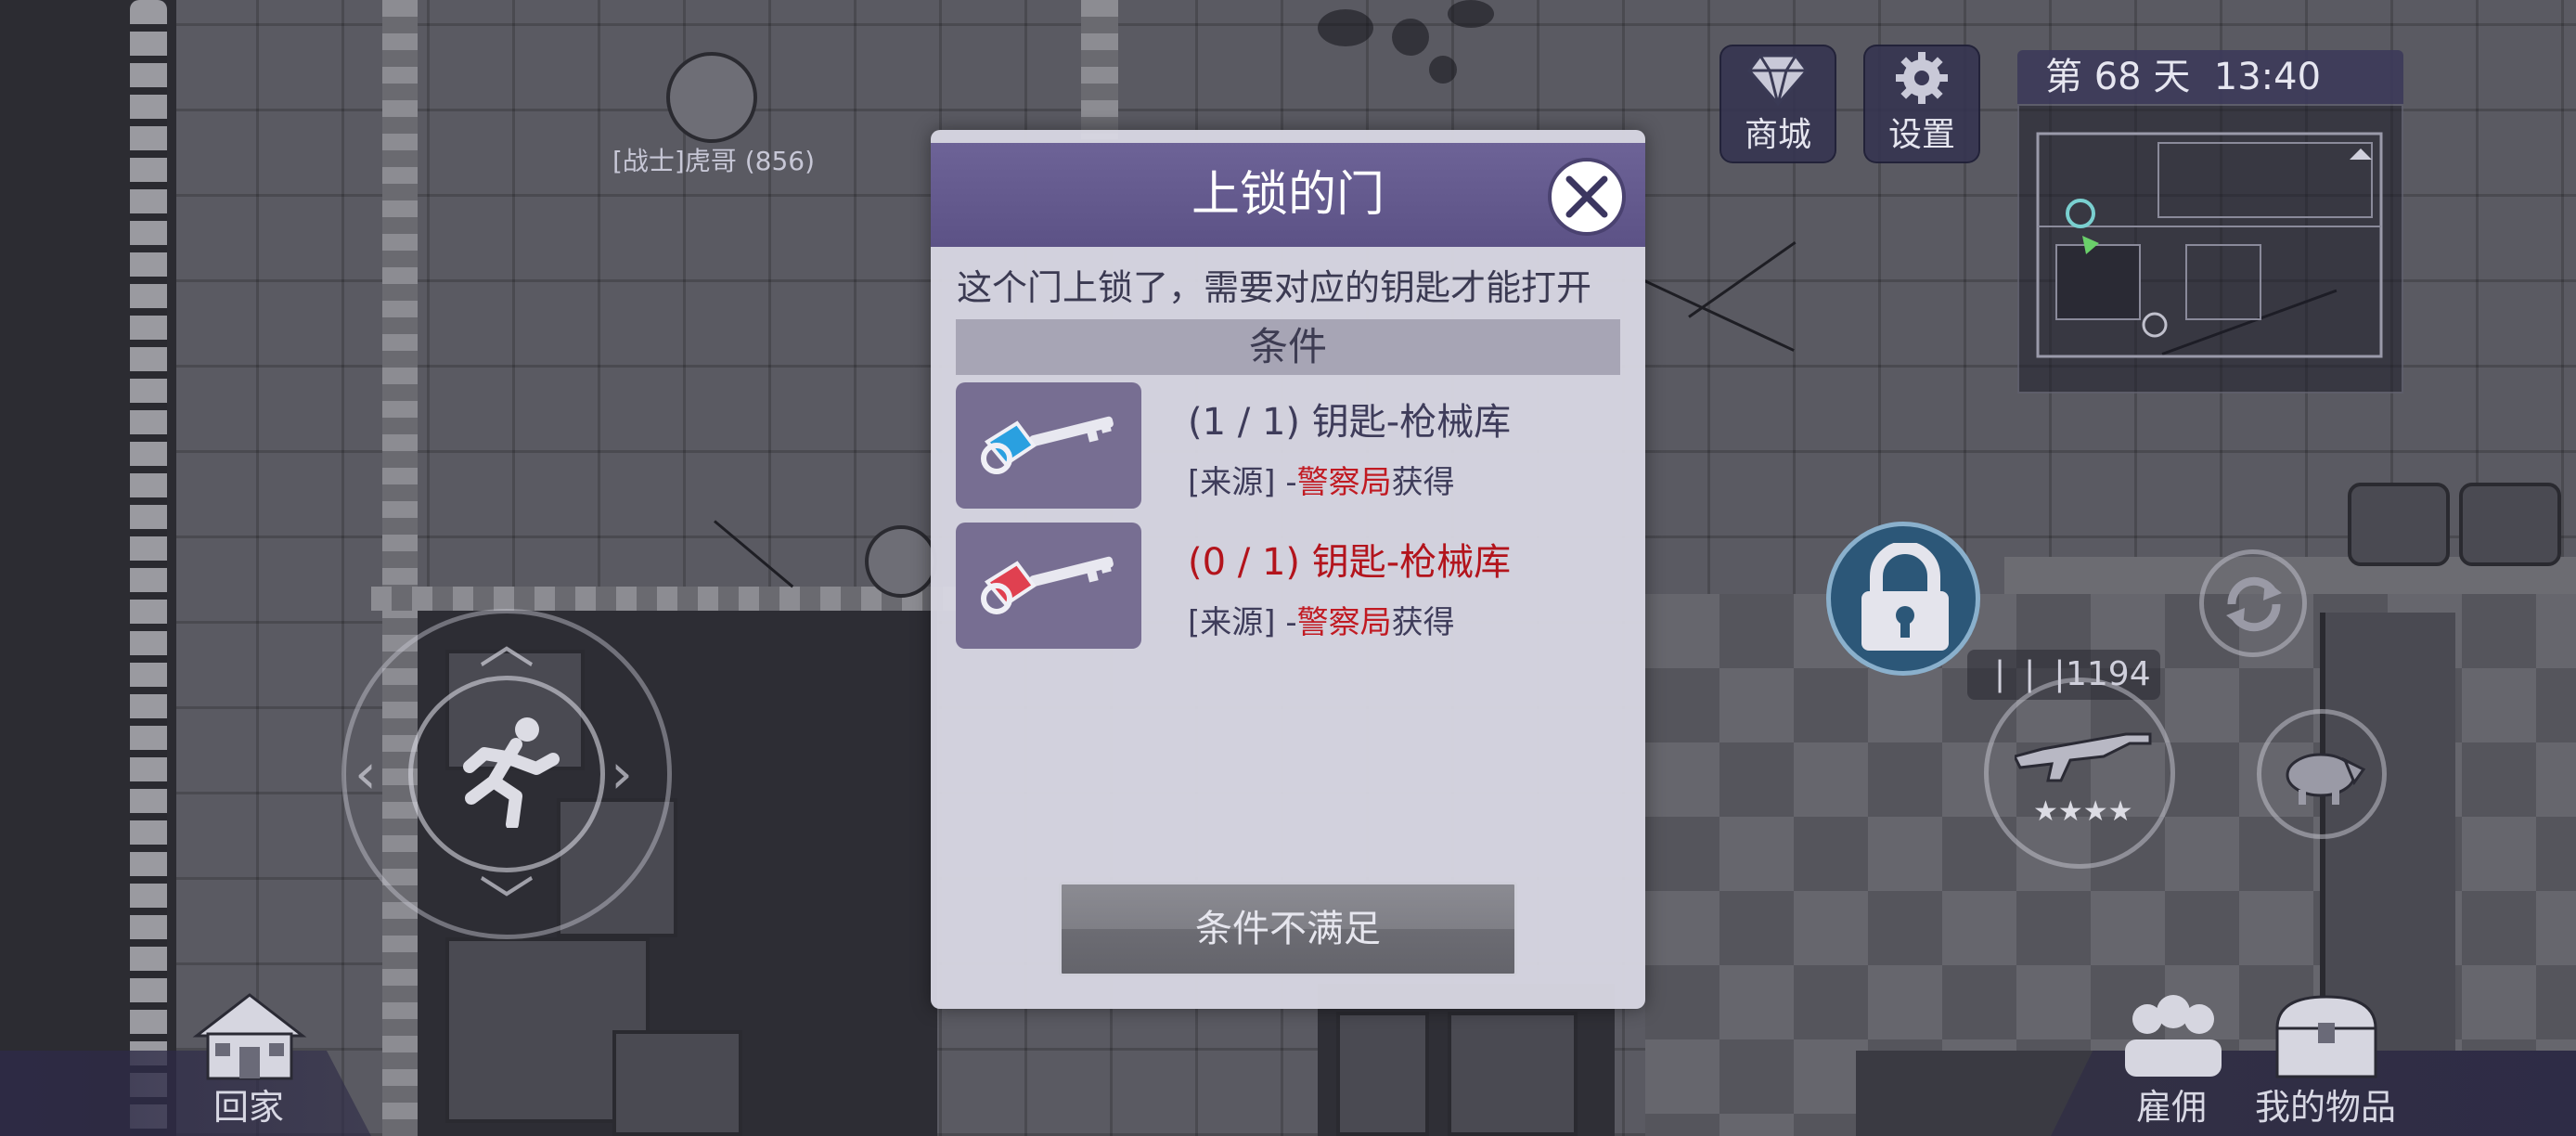 Image resolution: width=2576 pixels, height=1136 pixels. What do you see at coordinates (1288, 929) in the screenshot?
I see `conditions-not-met-button: 条件不满足` at bounding box center [1288, 929].